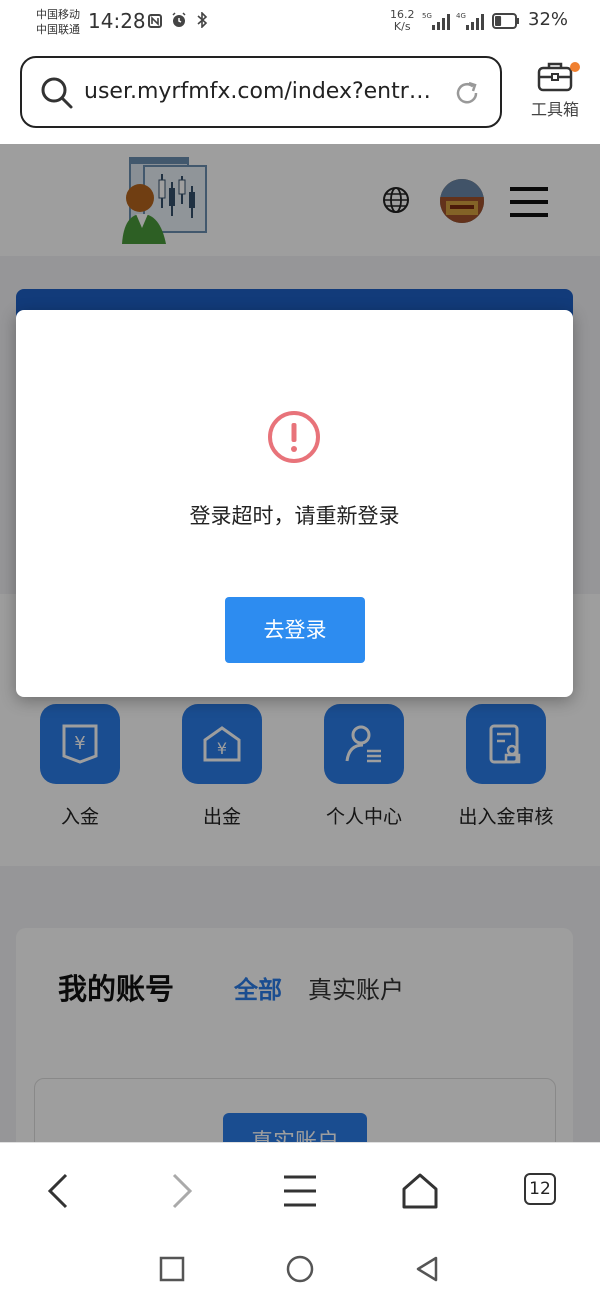  What do you see at coordinates (159, 22) in the screenshot?
I see `nfc-icon` at bounding box center [159, 22].